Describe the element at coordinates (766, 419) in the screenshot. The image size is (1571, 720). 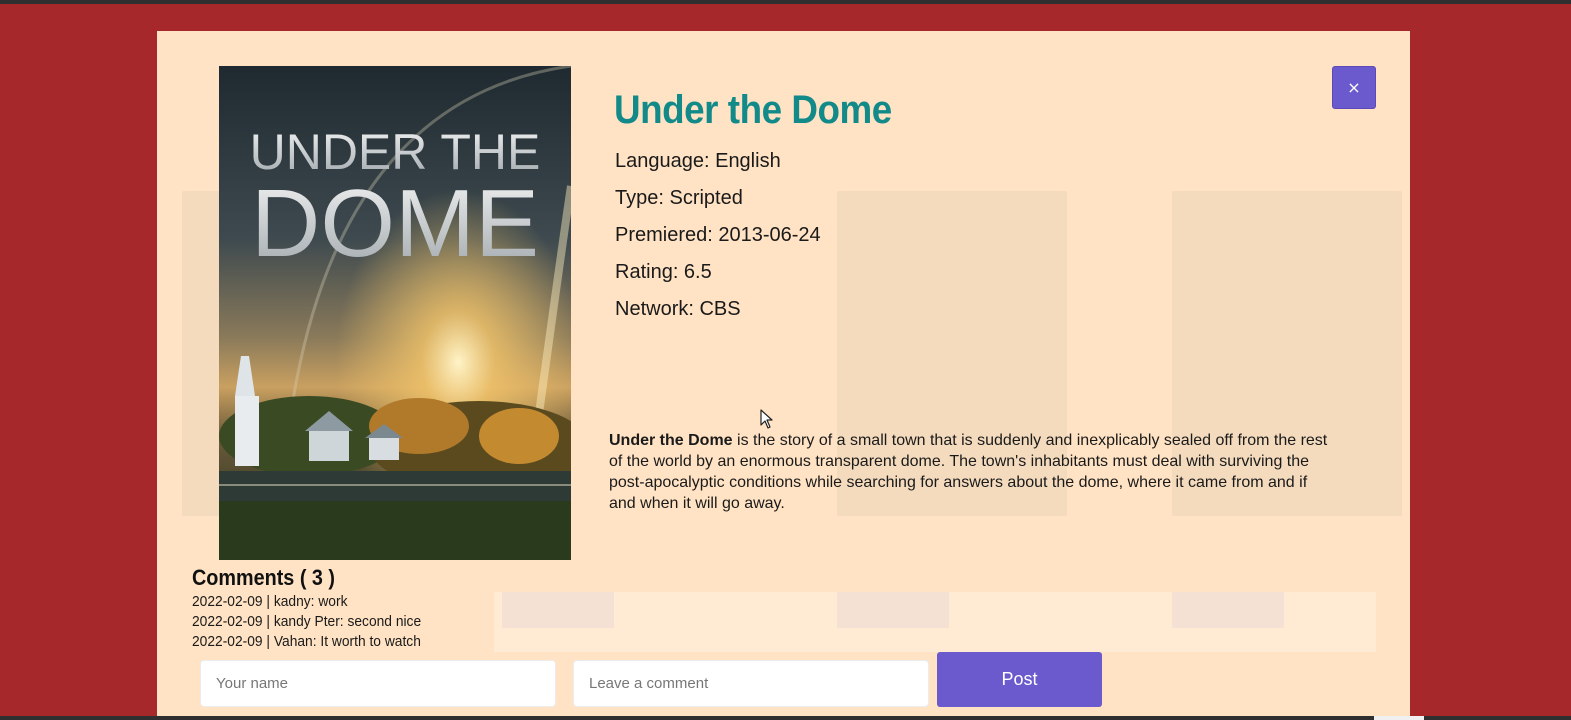
I see `mouse-pointer-icon` at that location.